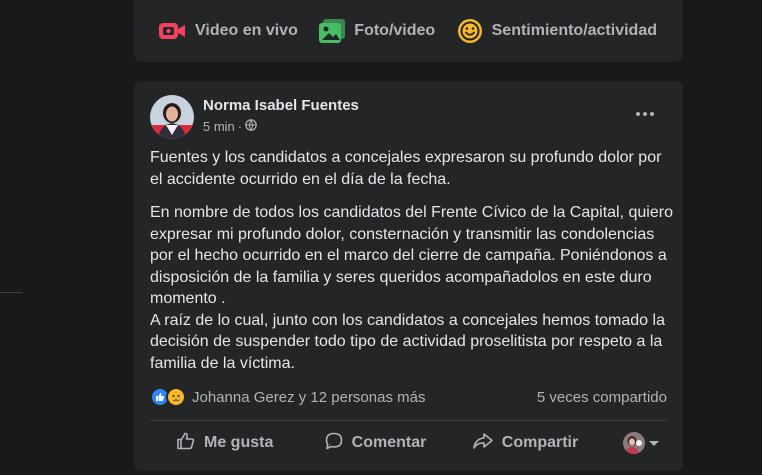 This screenshot has height=475, width=762. What do you see at coordinates (483, 443) in the screenshot?
I see `share-icon` at bounding box center [483, 443].